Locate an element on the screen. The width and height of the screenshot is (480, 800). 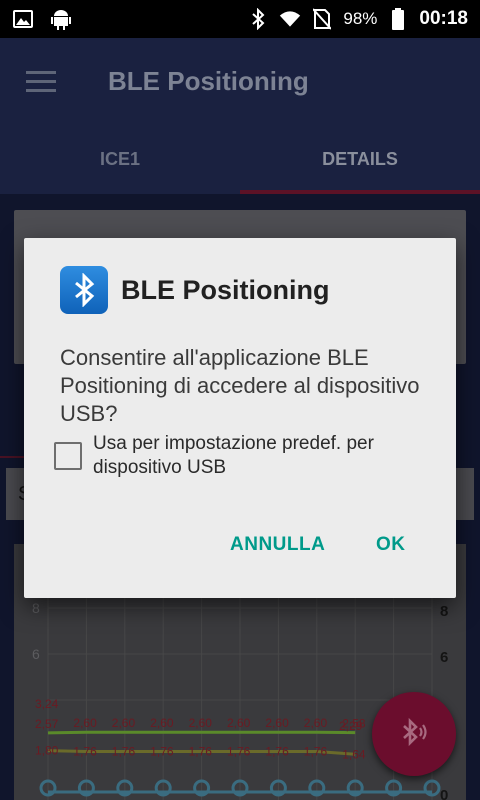
ok-button: OK is located at coordinates (391, 545).